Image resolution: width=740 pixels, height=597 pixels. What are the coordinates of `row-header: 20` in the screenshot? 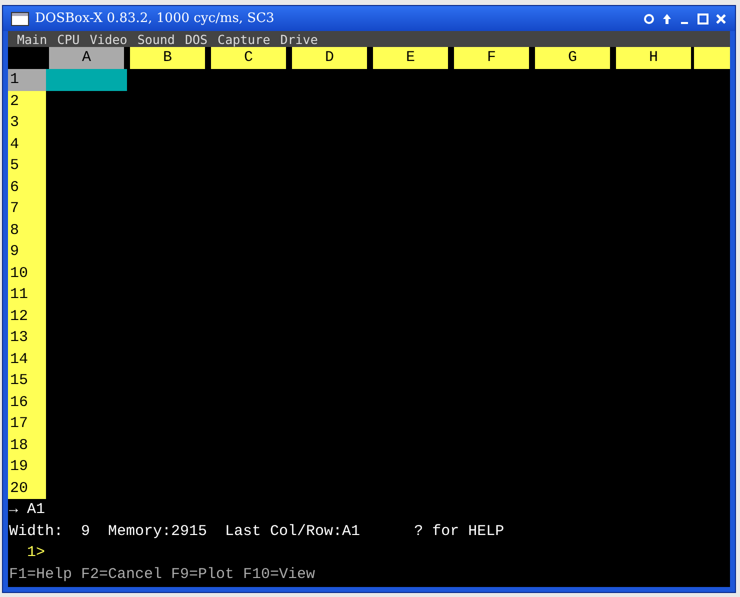 It's located at (27, 488).